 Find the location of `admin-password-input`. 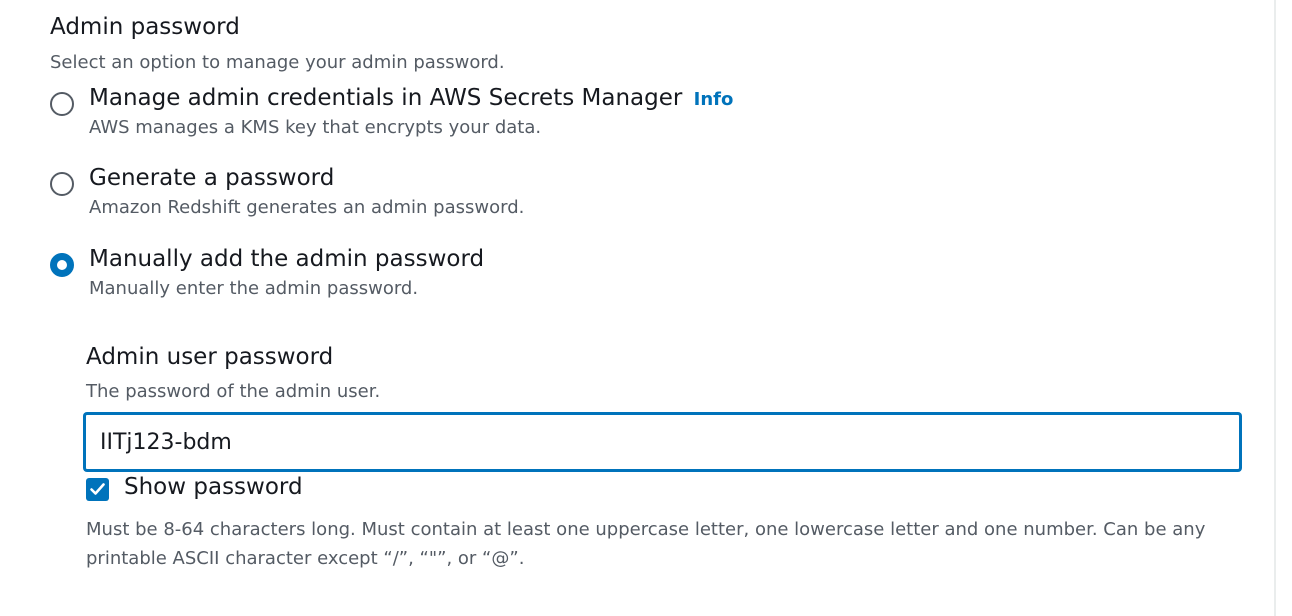

admin-password-input is located at coordinates (662, 442).